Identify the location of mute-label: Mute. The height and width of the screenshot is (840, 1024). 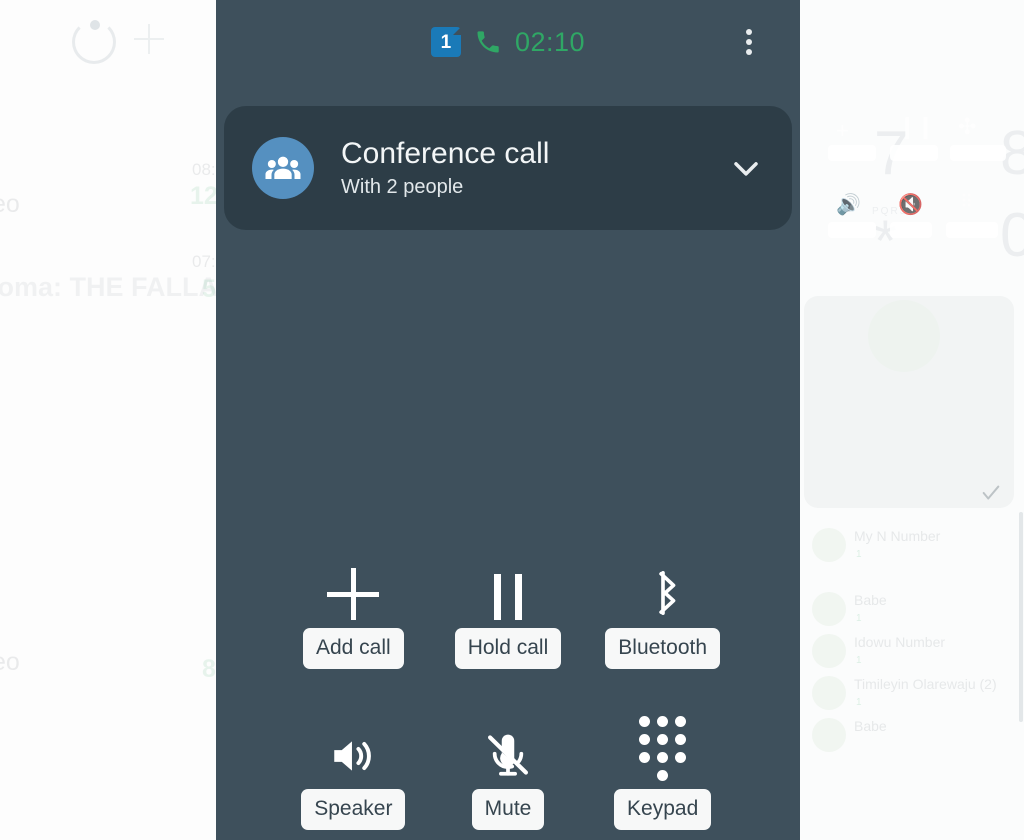
(508, 809).